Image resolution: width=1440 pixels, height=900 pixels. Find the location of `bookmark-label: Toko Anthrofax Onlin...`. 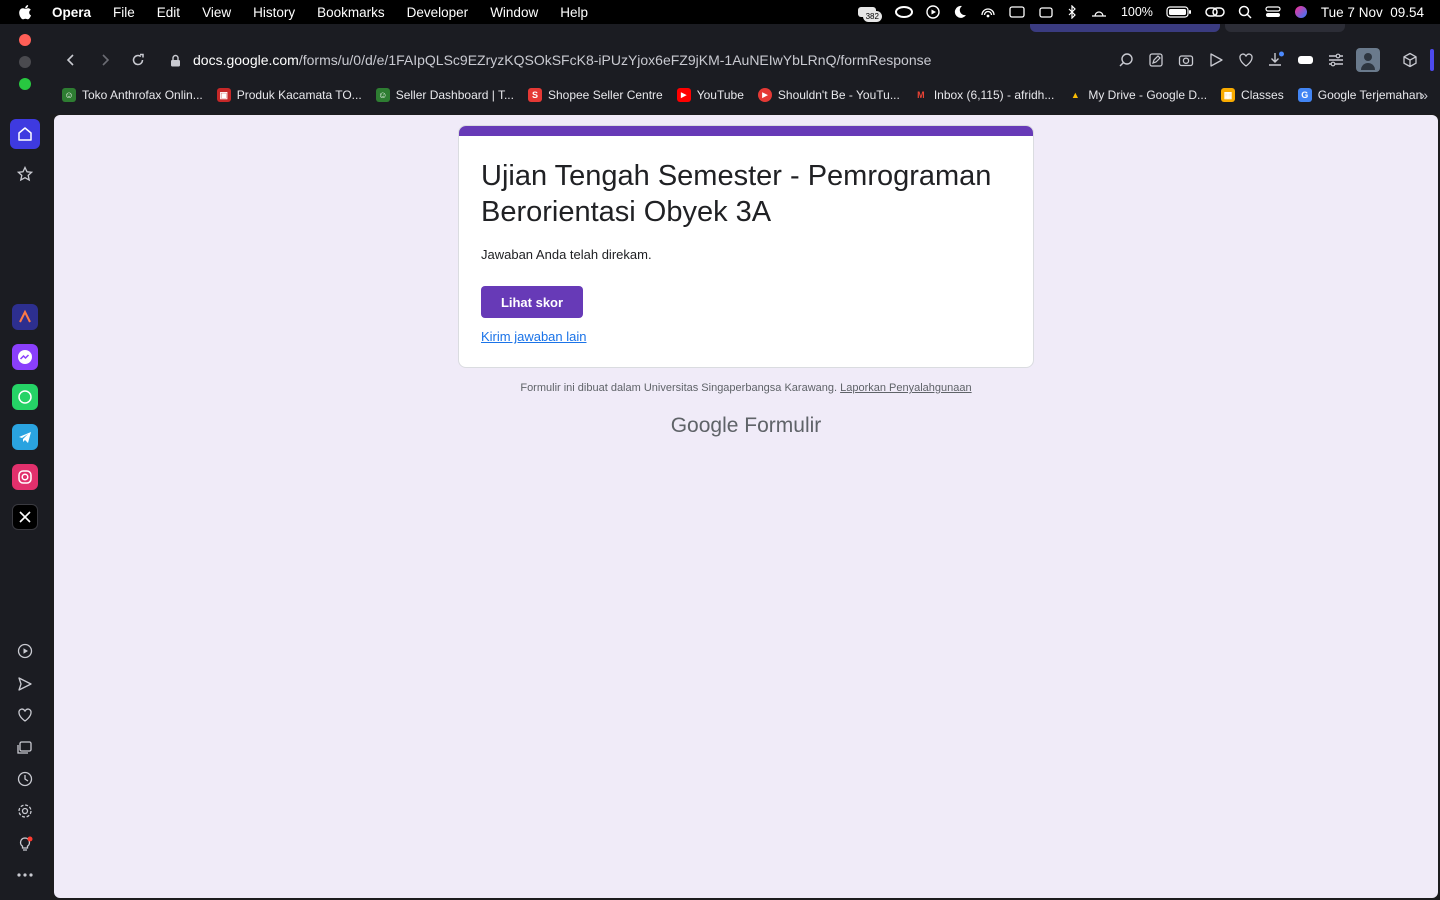

bookmark-label: Toko Anthrofax Onlin... is located at coordinates (142, 95).